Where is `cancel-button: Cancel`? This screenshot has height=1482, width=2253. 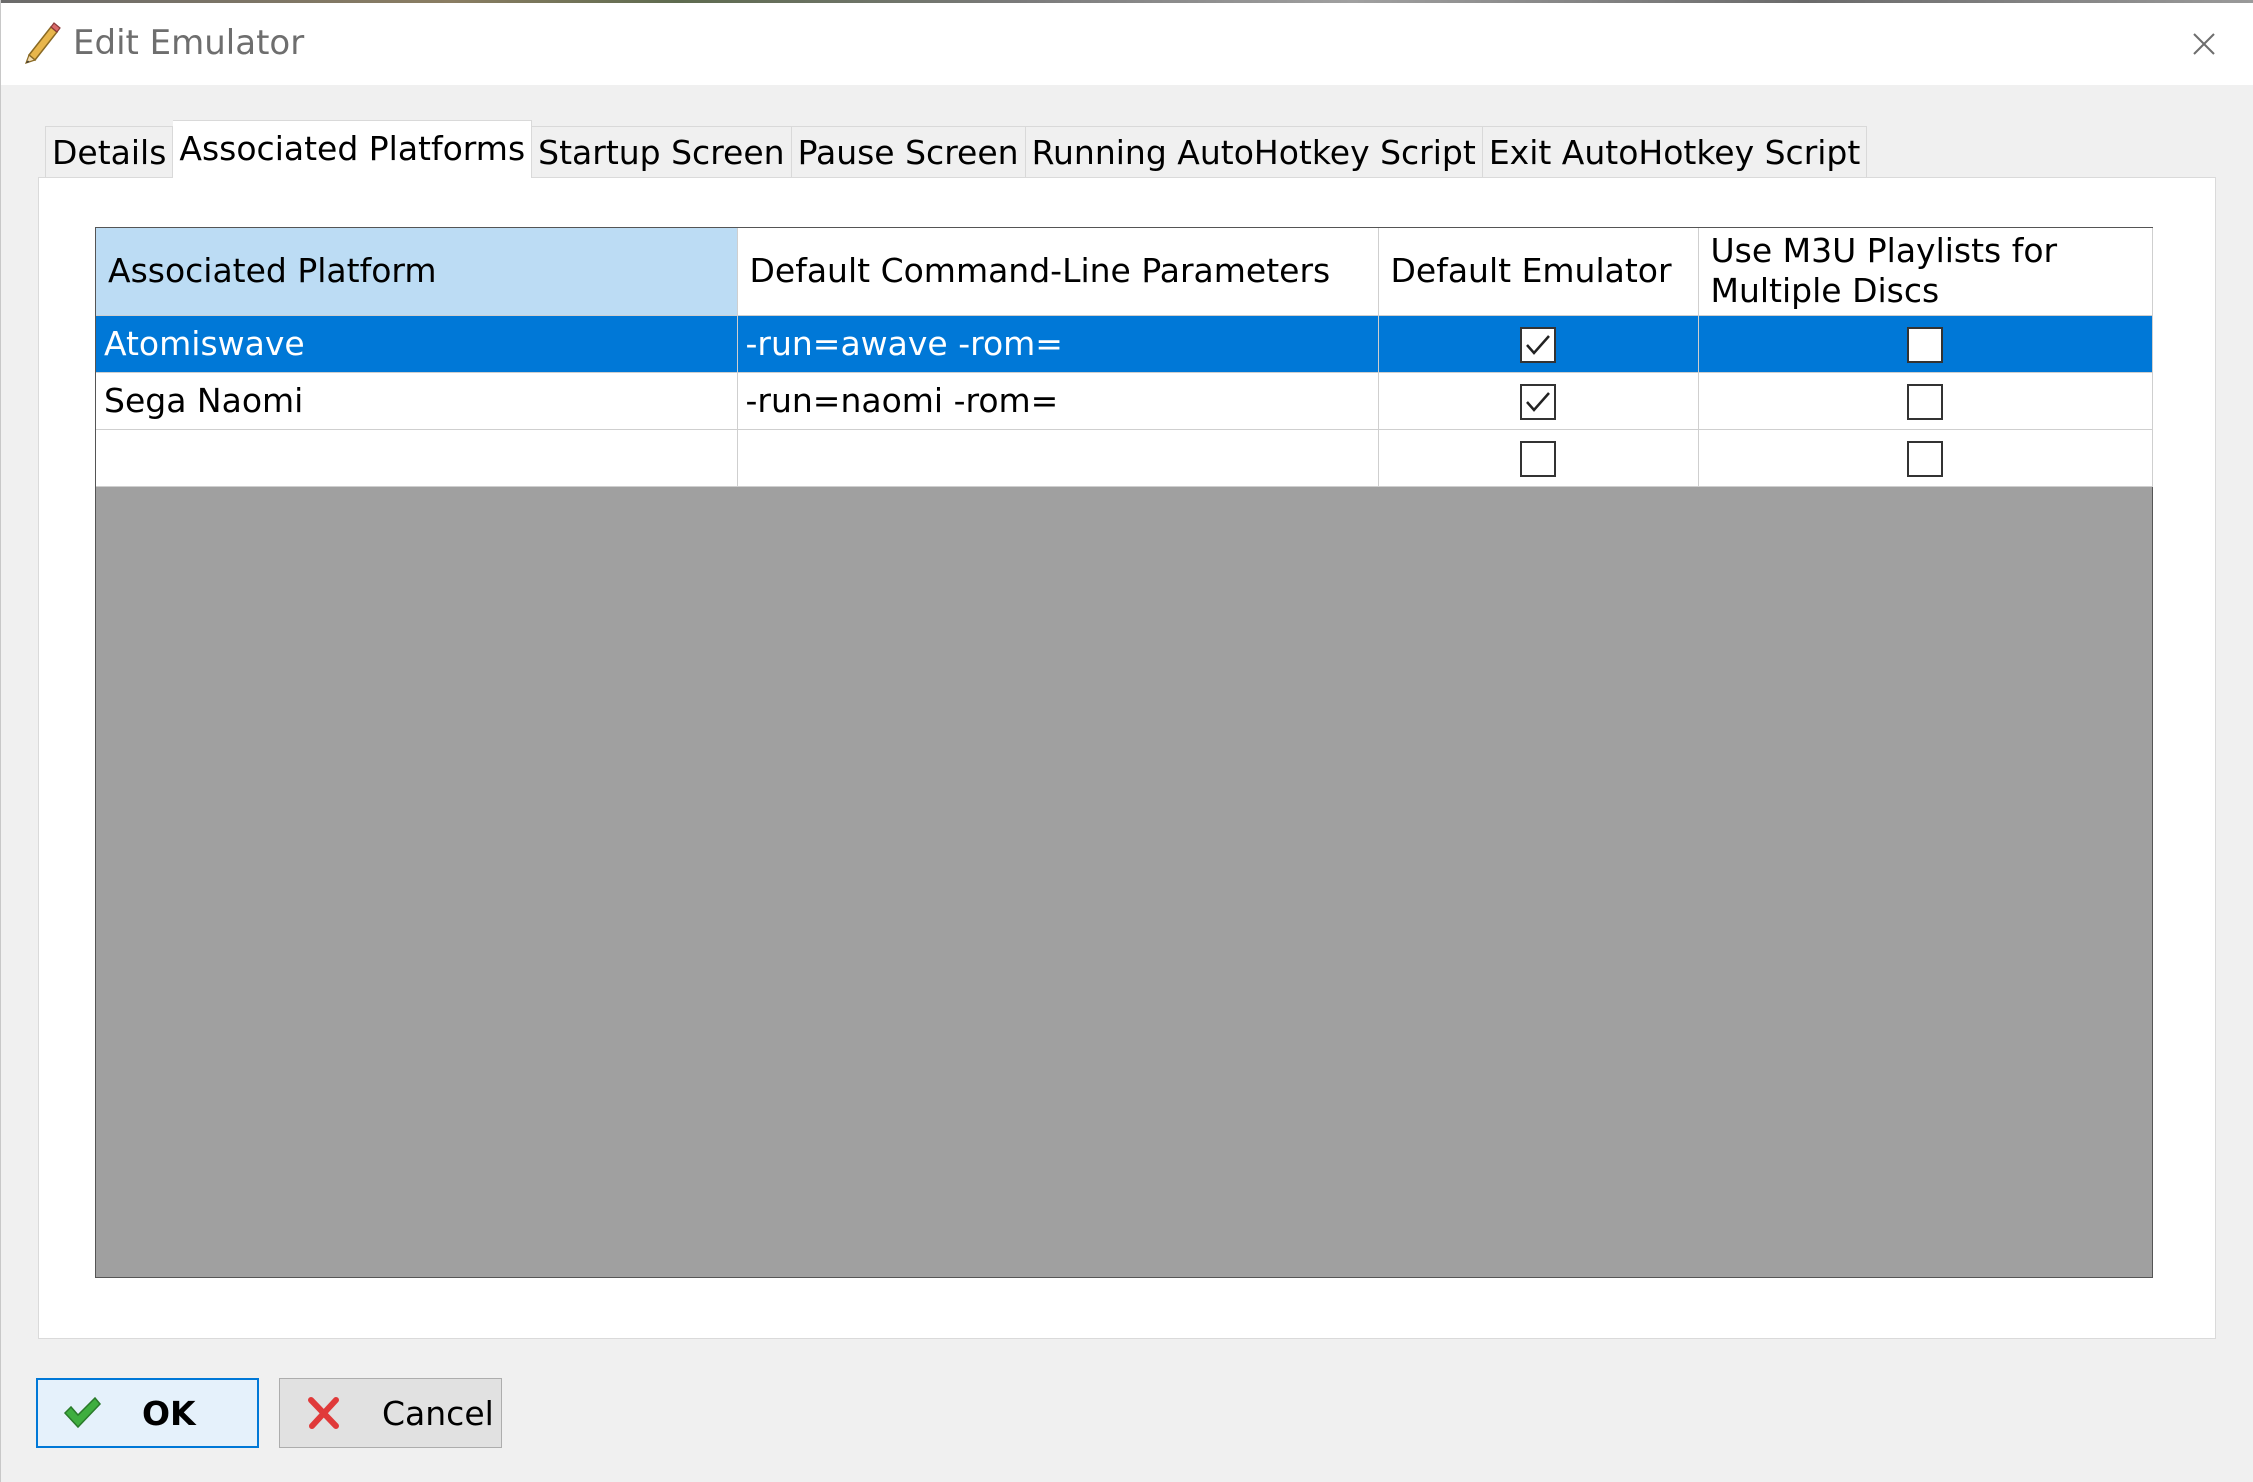 cancel-button: Cancel is located at coordinates (390, 1413).